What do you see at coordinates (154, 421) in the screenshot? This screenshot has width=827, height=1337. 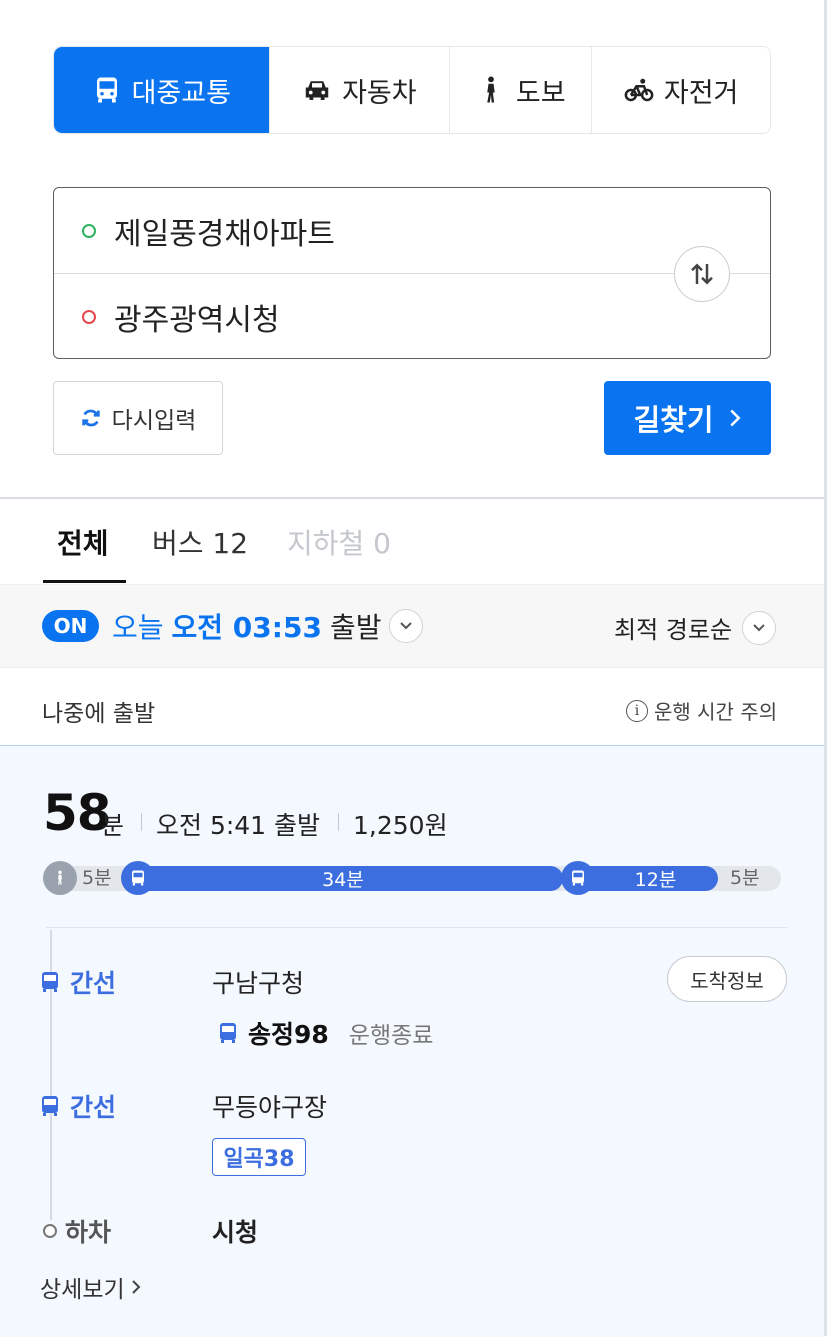 I see `reset-label: 다시입력` at bounding box center [154, 421].